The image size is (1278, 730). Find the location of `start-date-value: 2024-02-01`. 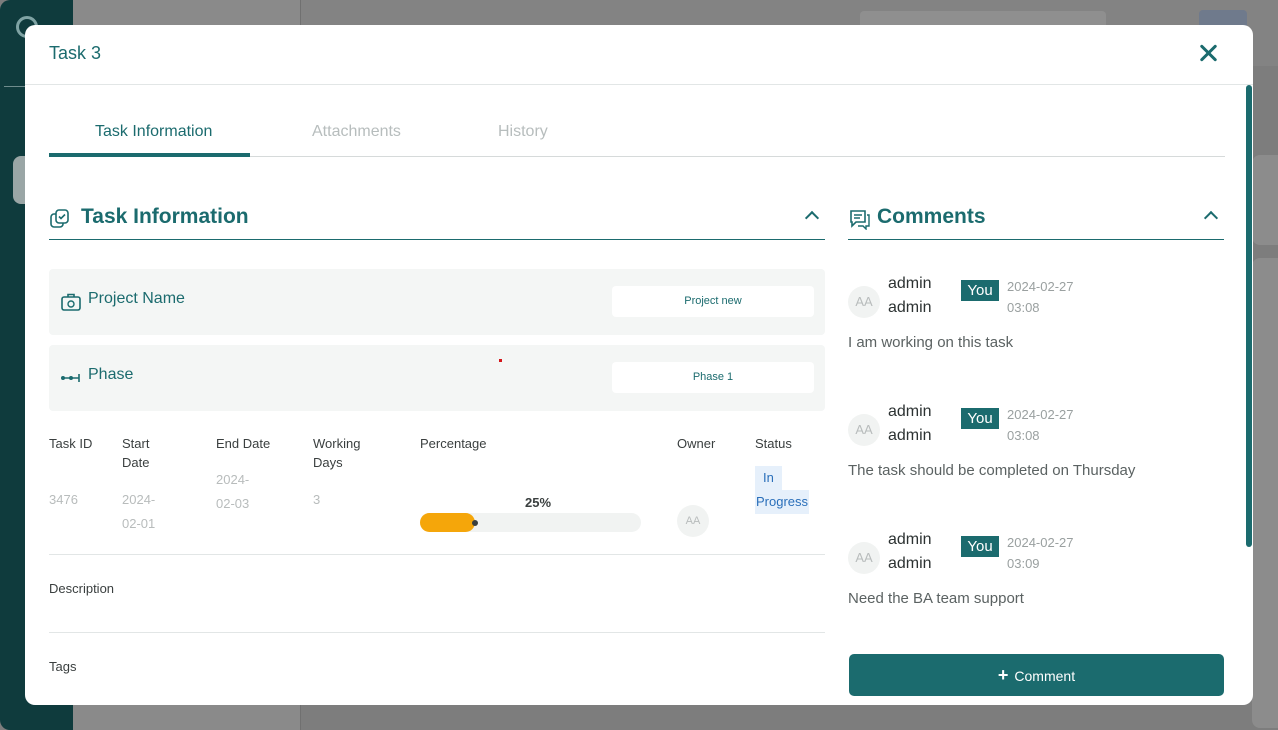

start-date-value: 2024-02-01 is located at coordinates (139, 511).